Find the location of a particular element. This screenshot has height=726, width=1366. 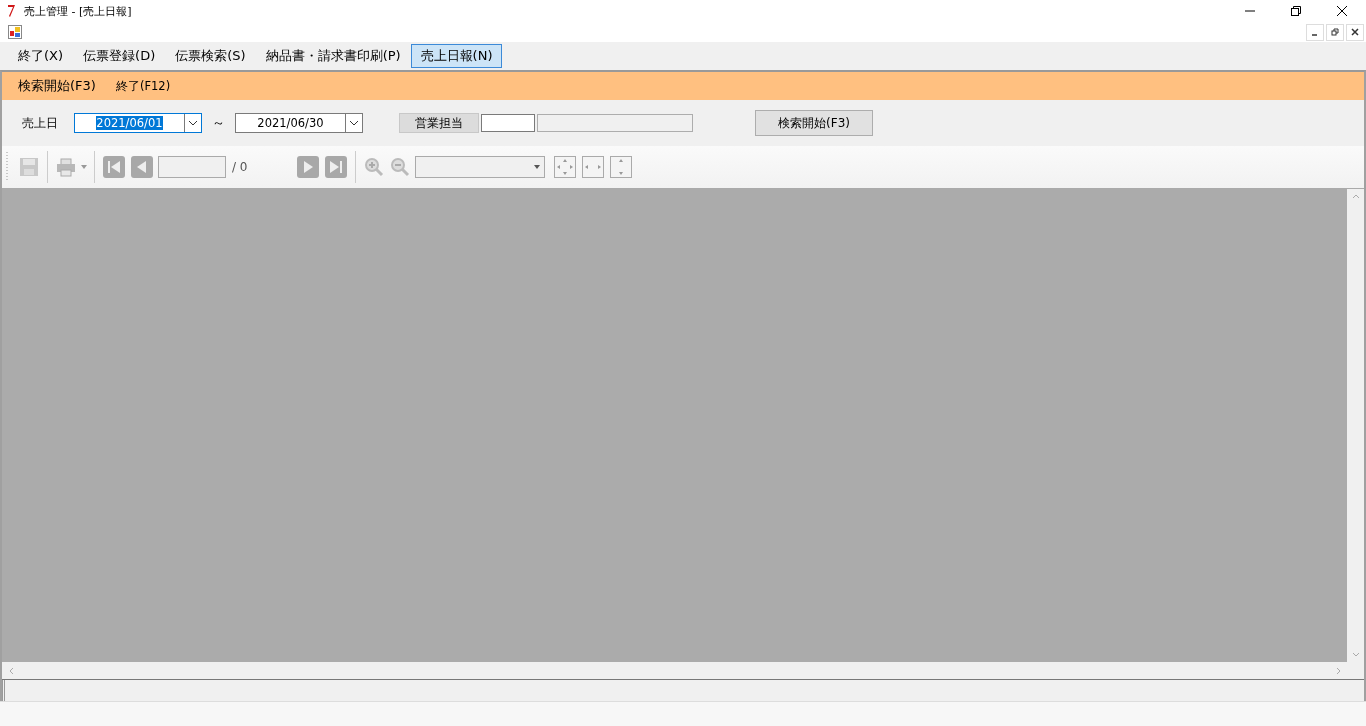

restore-icon is located at coordinates (1296, 11).